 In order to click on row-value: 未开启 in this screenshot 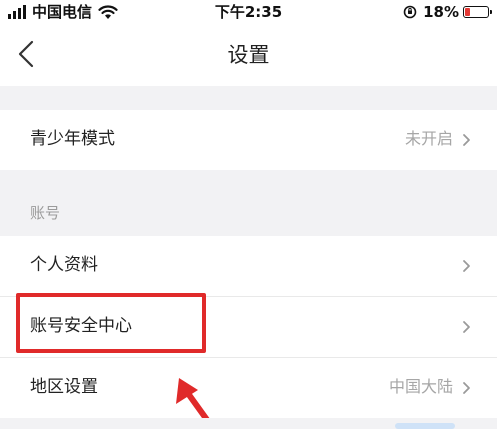, I will do `click(428, 138)`.